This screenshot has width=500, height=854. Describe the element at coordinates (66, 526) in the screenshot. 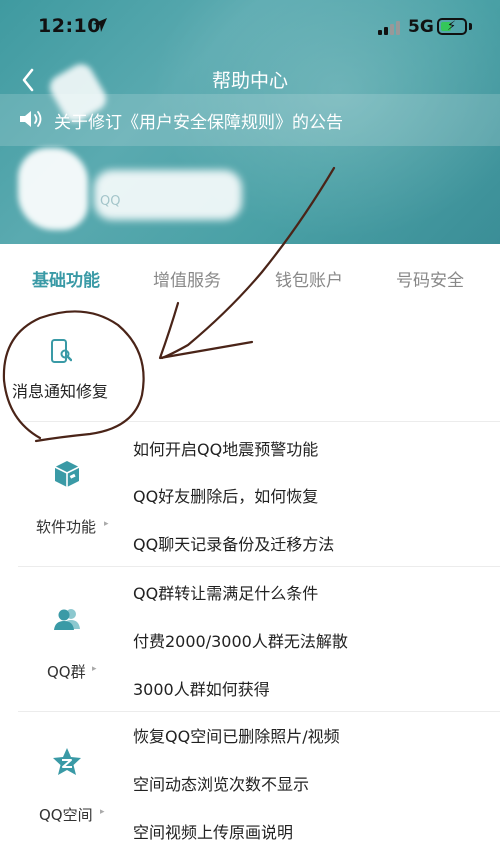

I see `category-label: 软件功能` at that location.